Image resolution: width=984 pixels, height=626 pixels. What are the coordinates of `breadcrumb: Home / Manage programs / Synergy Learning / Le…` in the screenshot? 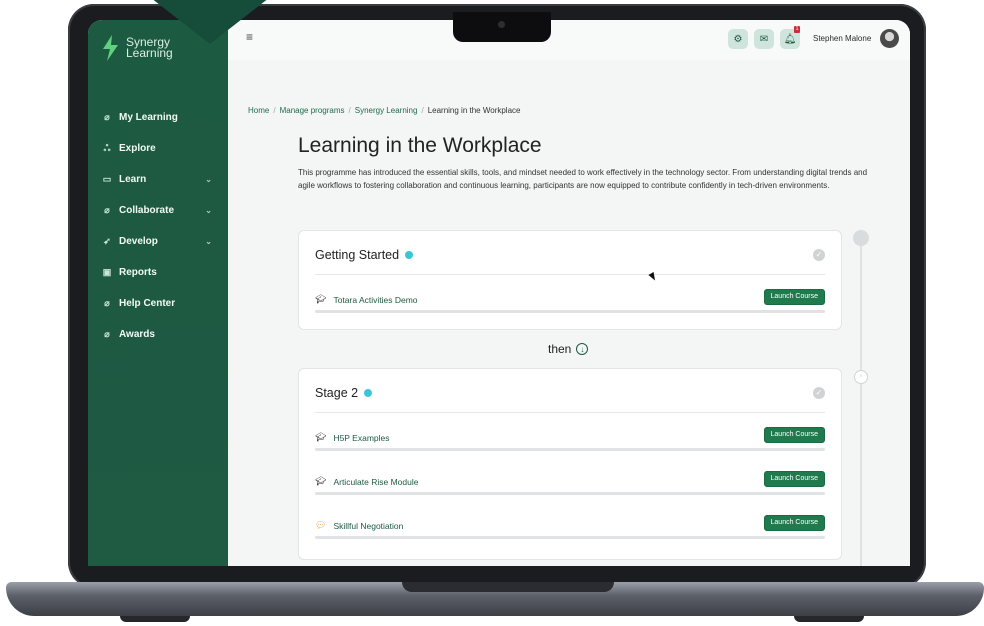 It's located at (384, 110).